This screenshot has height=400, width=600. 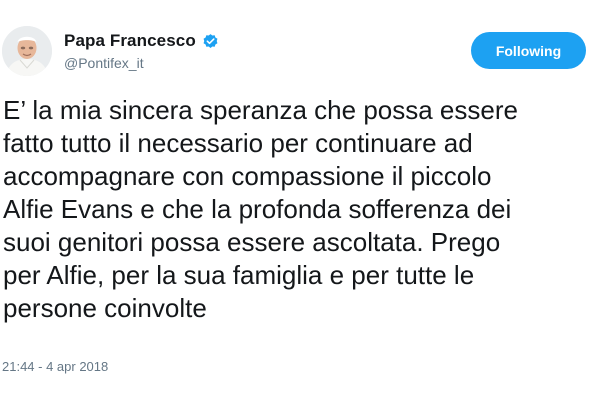 What do you see at coordinates (247, 176) in the screenshot?
I see `tweet-text-line: accompagnare con compassione il piccolo` at bounding box center [247, 176].